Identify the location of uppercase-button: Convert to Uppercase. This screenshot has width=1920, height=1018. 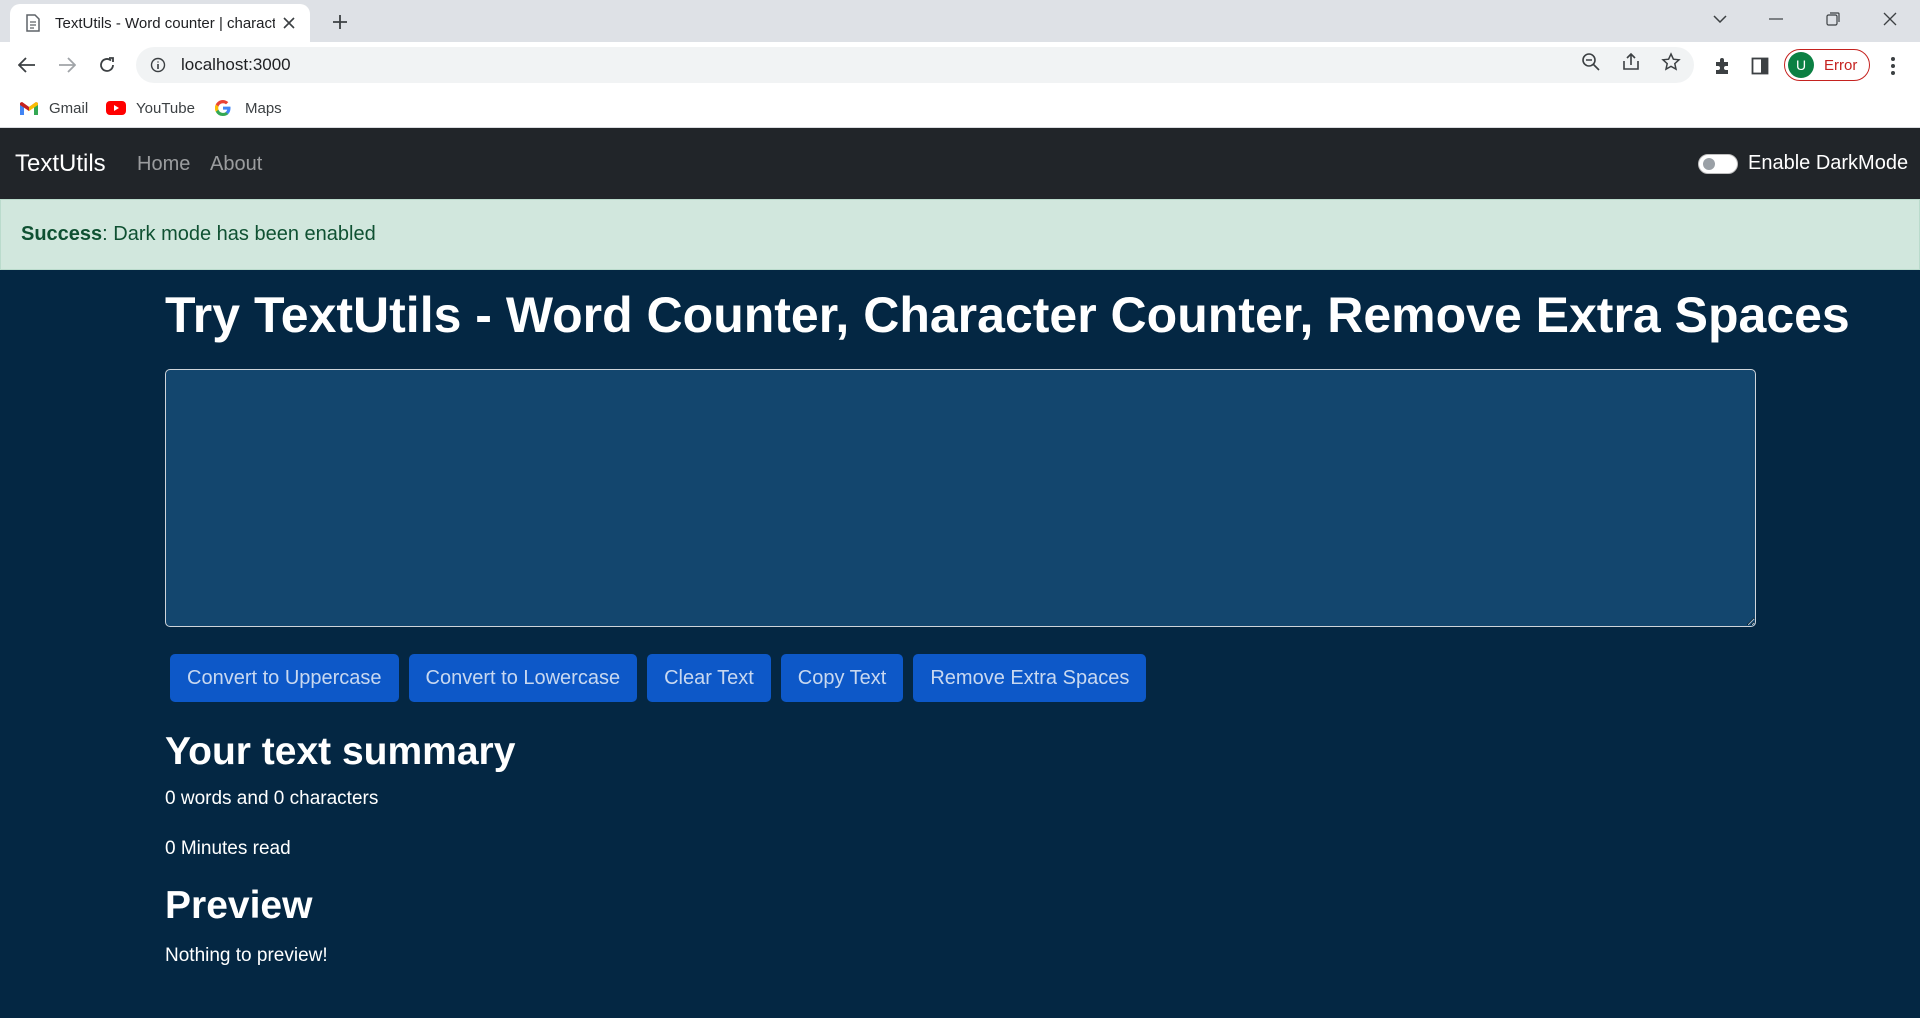
(284, 678).